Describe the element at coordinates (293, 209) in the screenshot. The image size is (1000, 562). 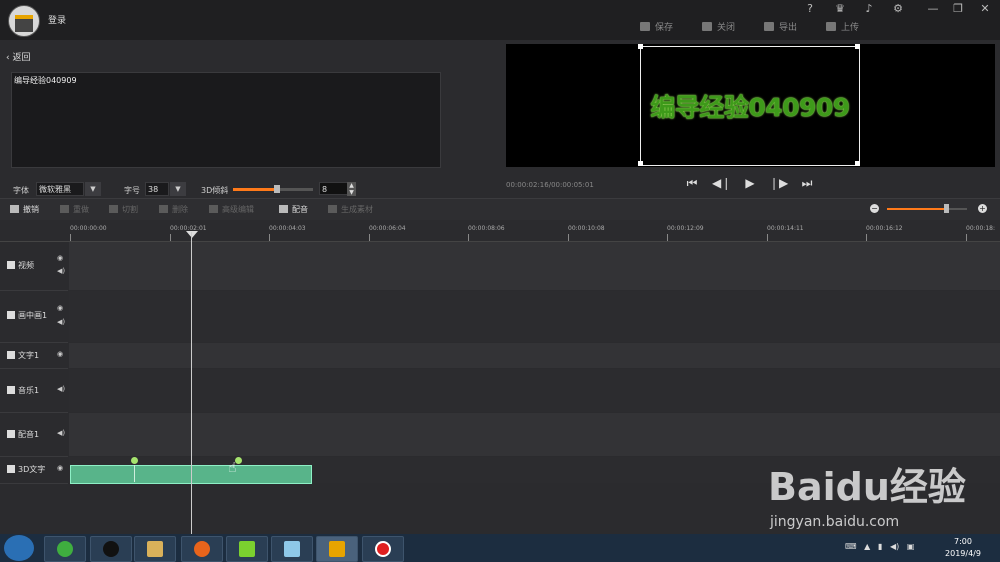
I see `voiceover-button: 配音` at that location.